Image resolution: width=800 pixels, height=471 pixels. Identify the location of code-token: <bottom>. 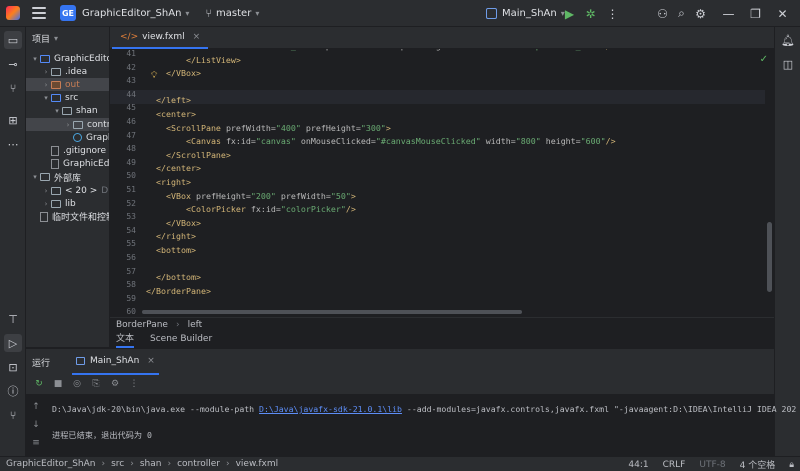
(176, 250).